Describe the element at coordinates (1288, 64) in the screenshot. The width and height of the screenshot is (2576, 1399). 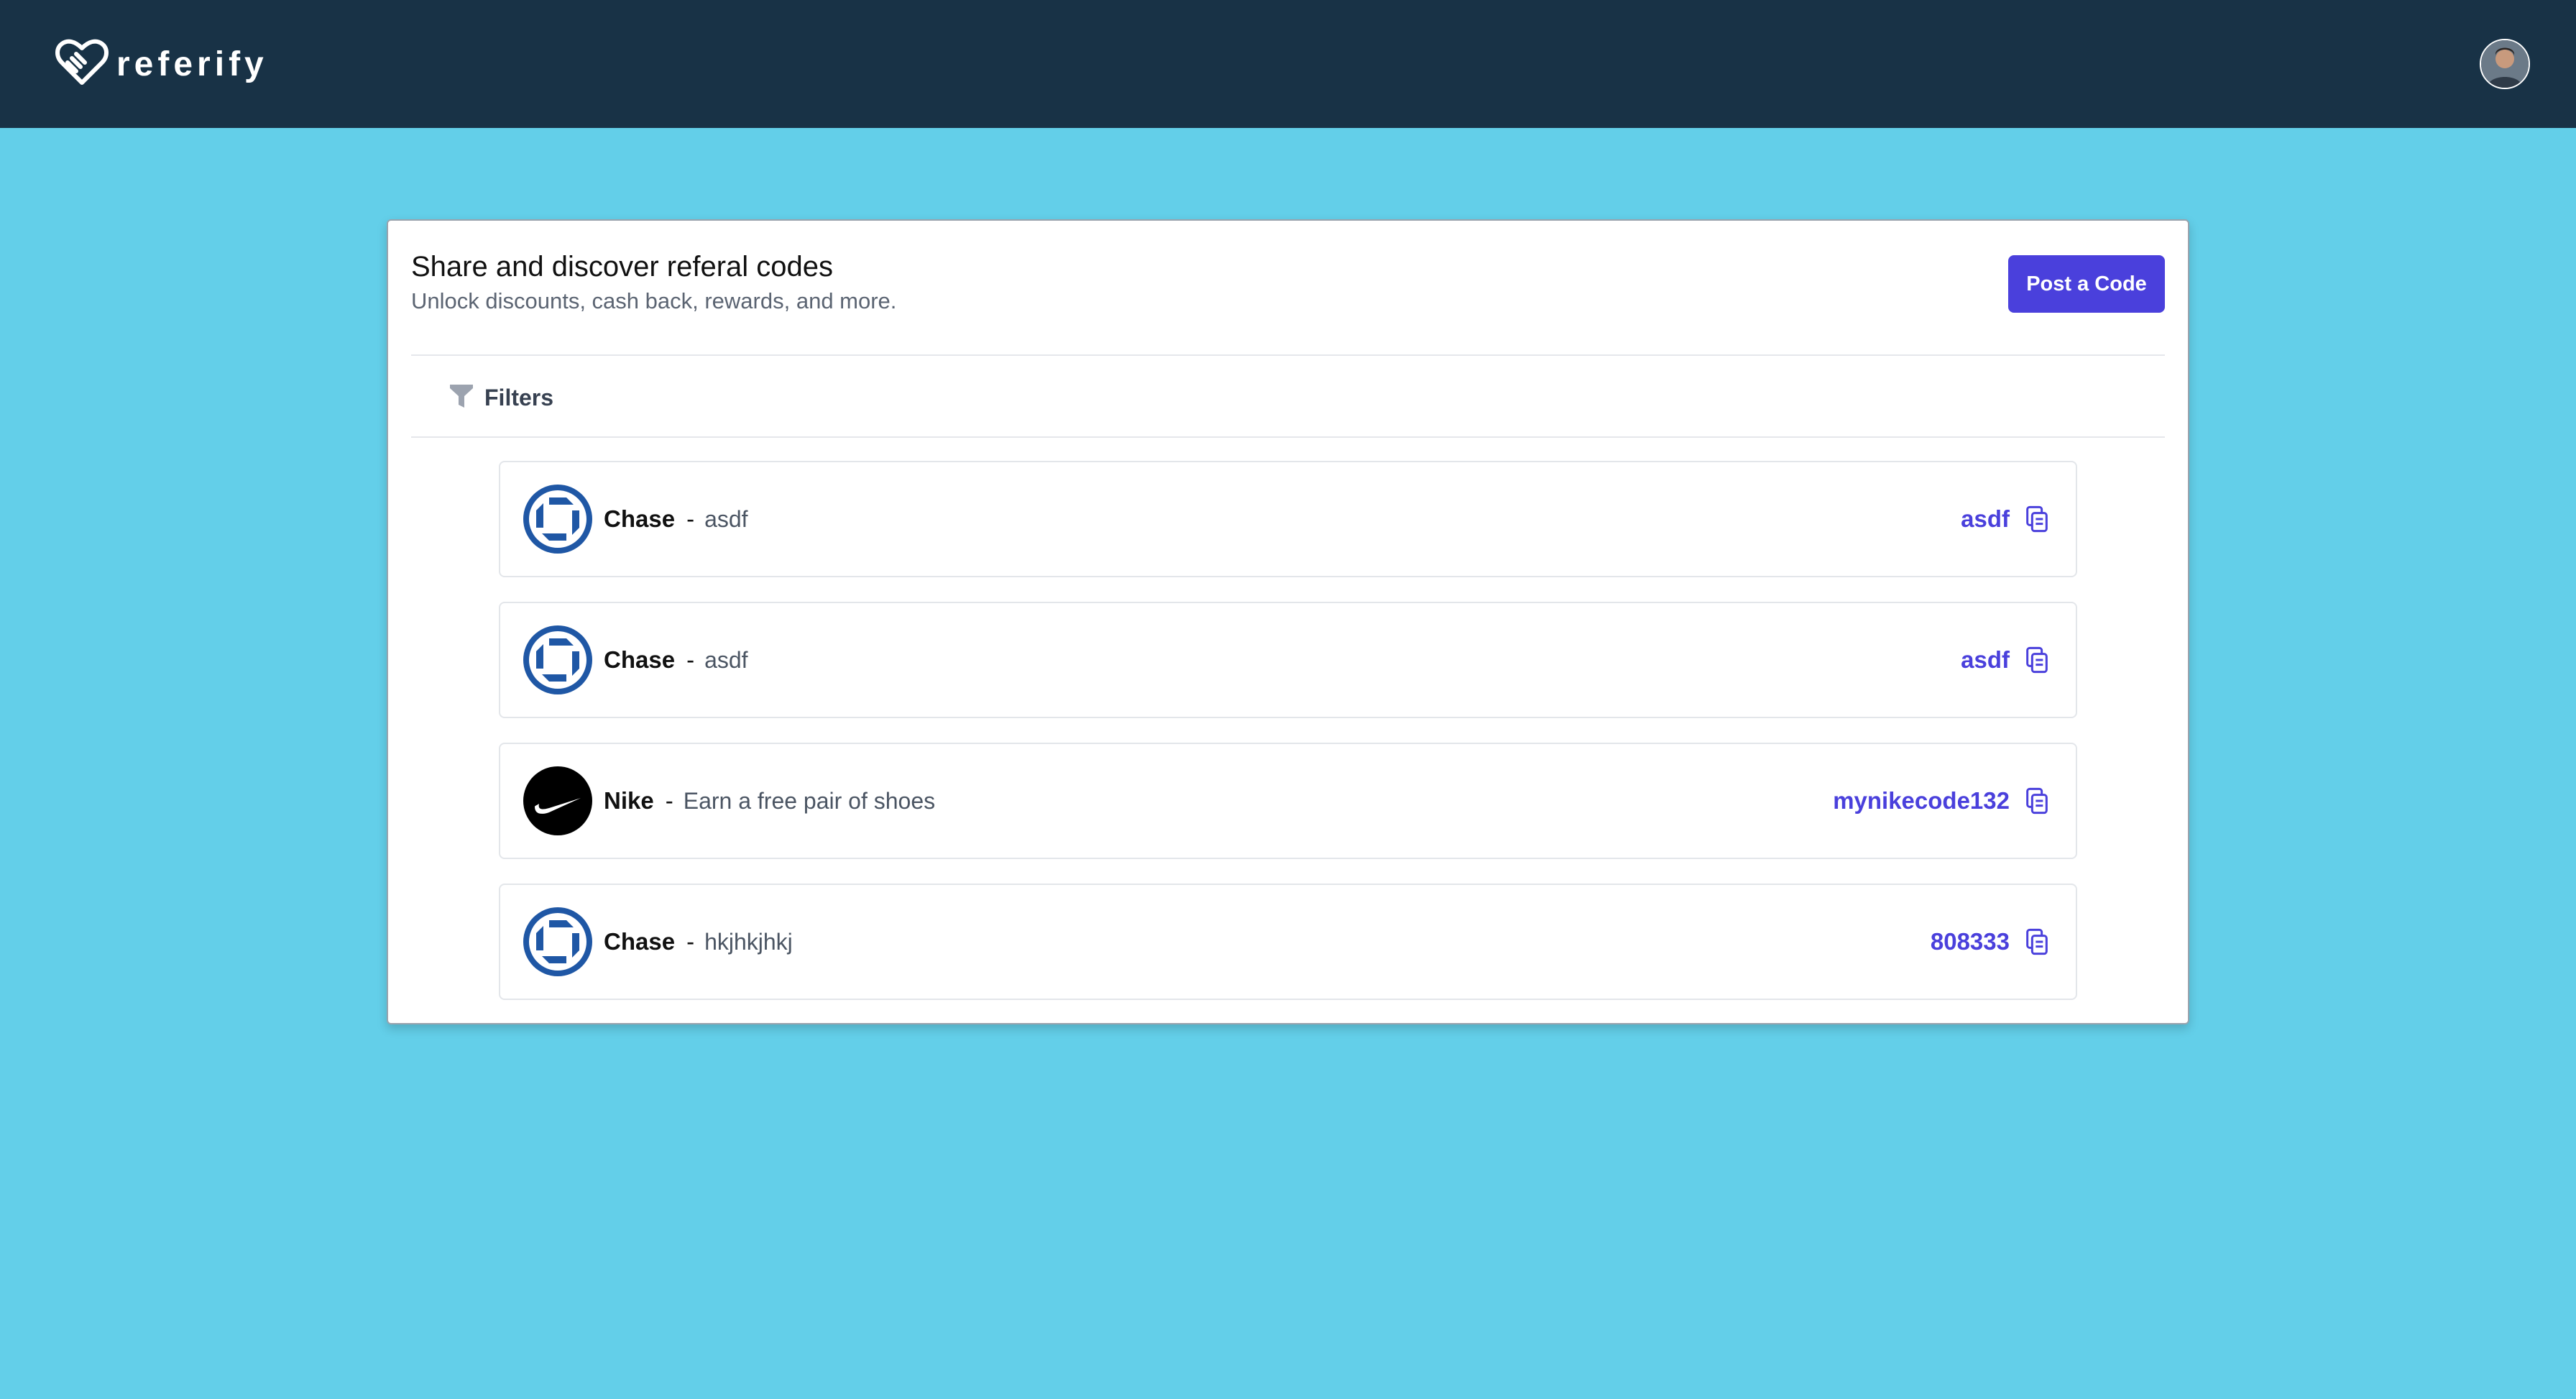
I see `top-navbar: referify` at that location.